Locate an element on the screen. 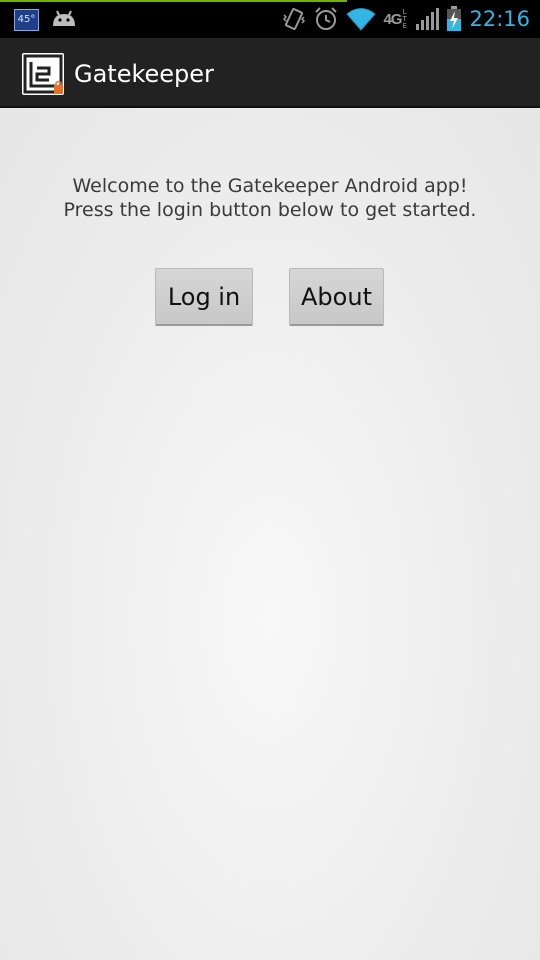 The image size is (540, 960). status-bar-right: 4G LTE 22:16 is located at coordinates (402, 19).